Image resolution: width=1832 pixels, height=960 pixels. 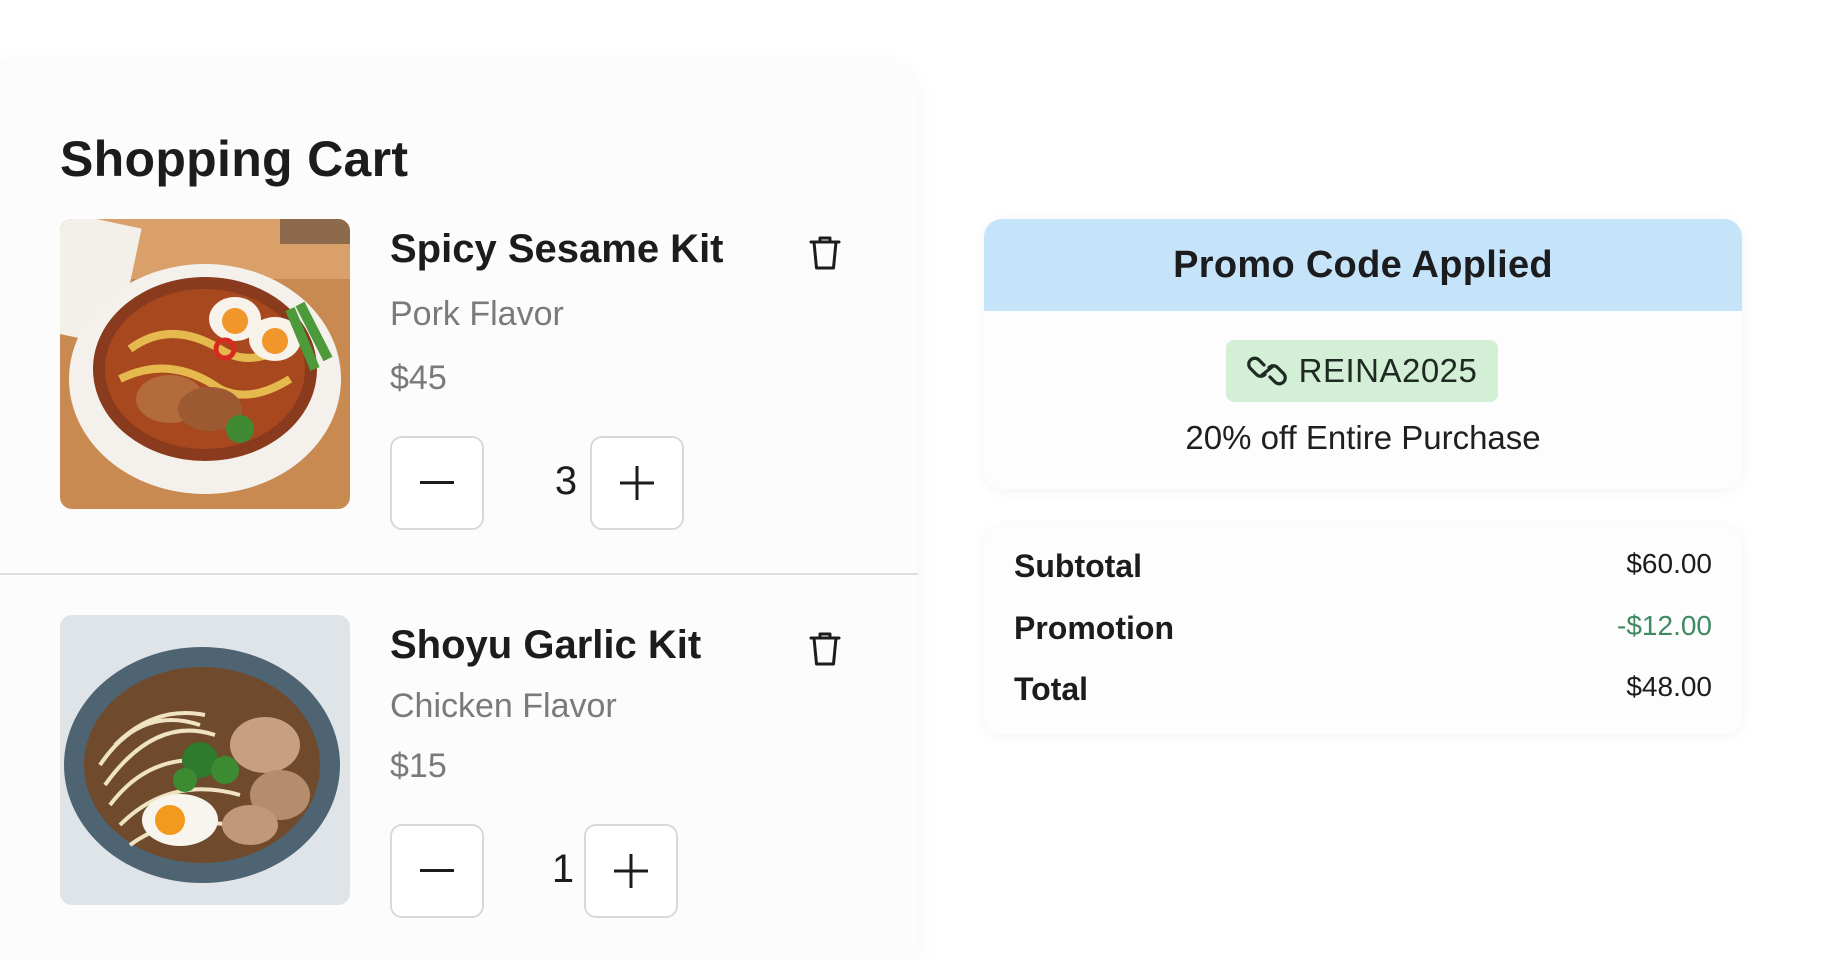 What do you see at coordinates (1094, 628) in the screenshot?
I see `promotion-label: Promotion` at bounding box center [1094, 628].